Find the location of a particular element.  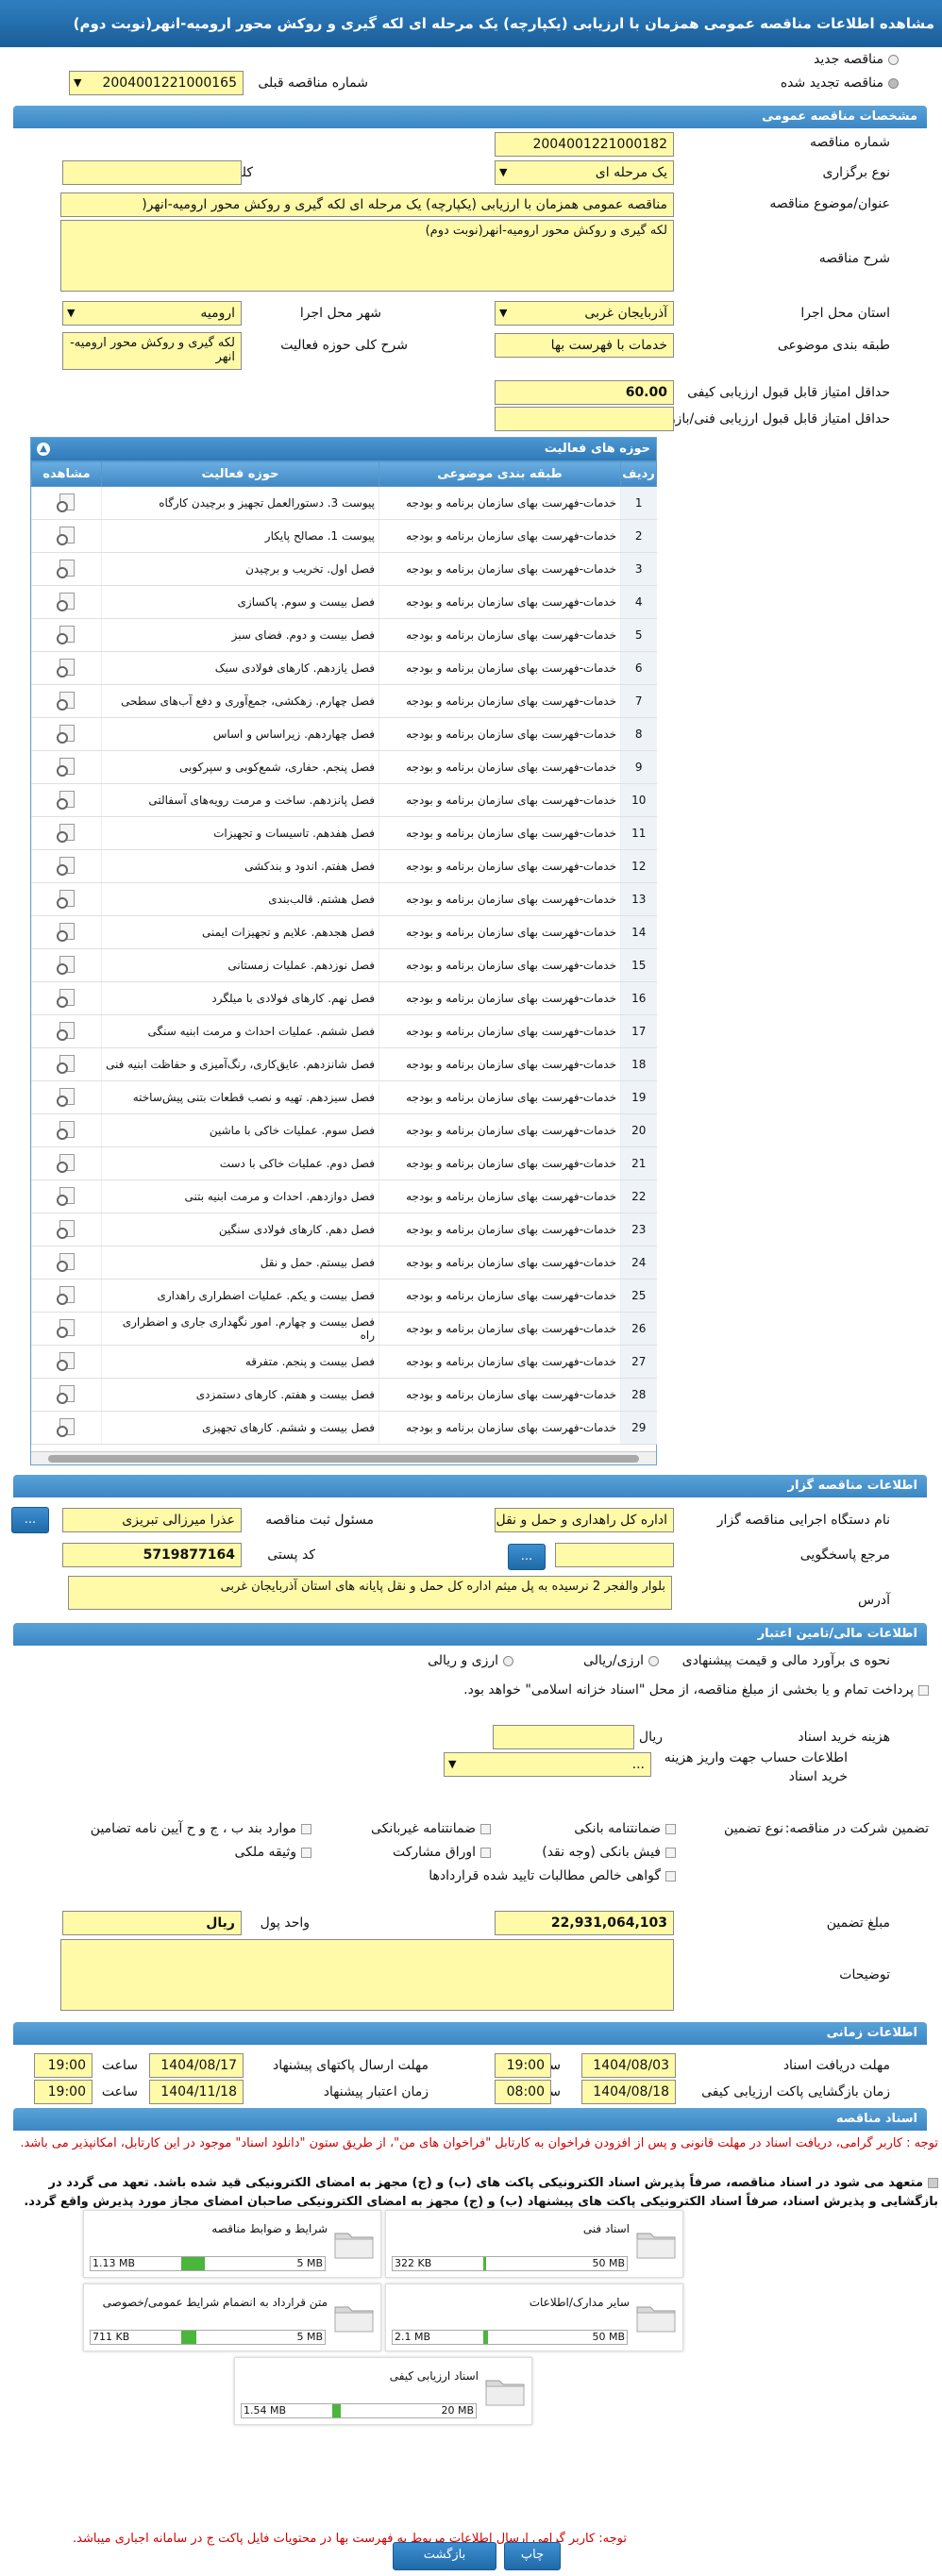

document-card: سایر مدارک/اطلاعات 2.1 MB 50 MB is located at coordinates (534, 2317).